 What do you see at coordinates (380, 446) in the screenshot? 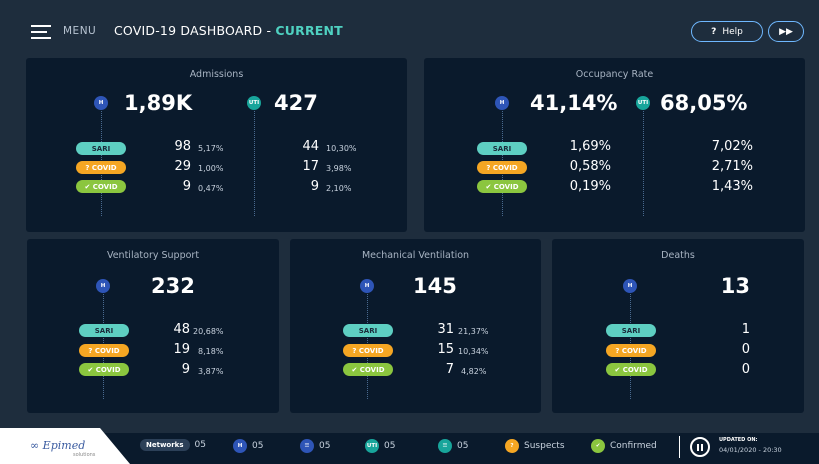
I see `uti-filter: UTI 05` at bounding box center [380, 446].